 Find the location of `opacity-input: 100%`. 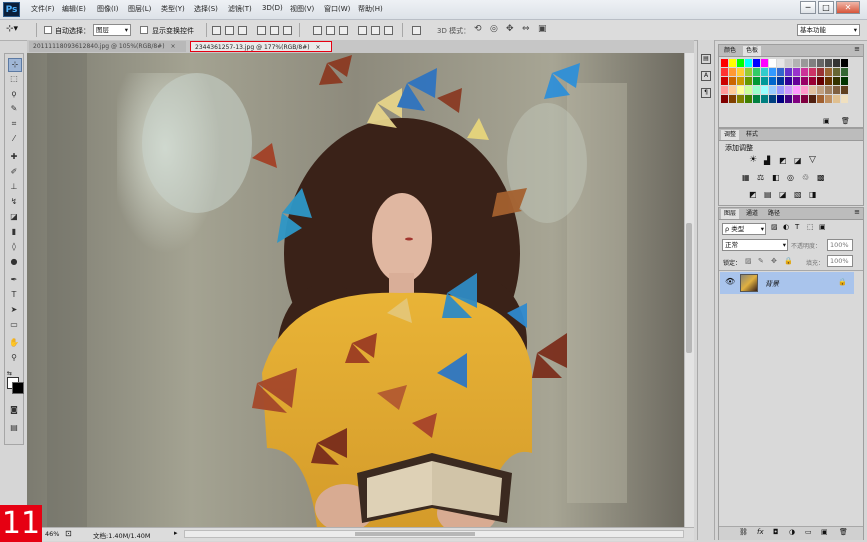

opacity-input: 100% is located at coordinates (840, 245).